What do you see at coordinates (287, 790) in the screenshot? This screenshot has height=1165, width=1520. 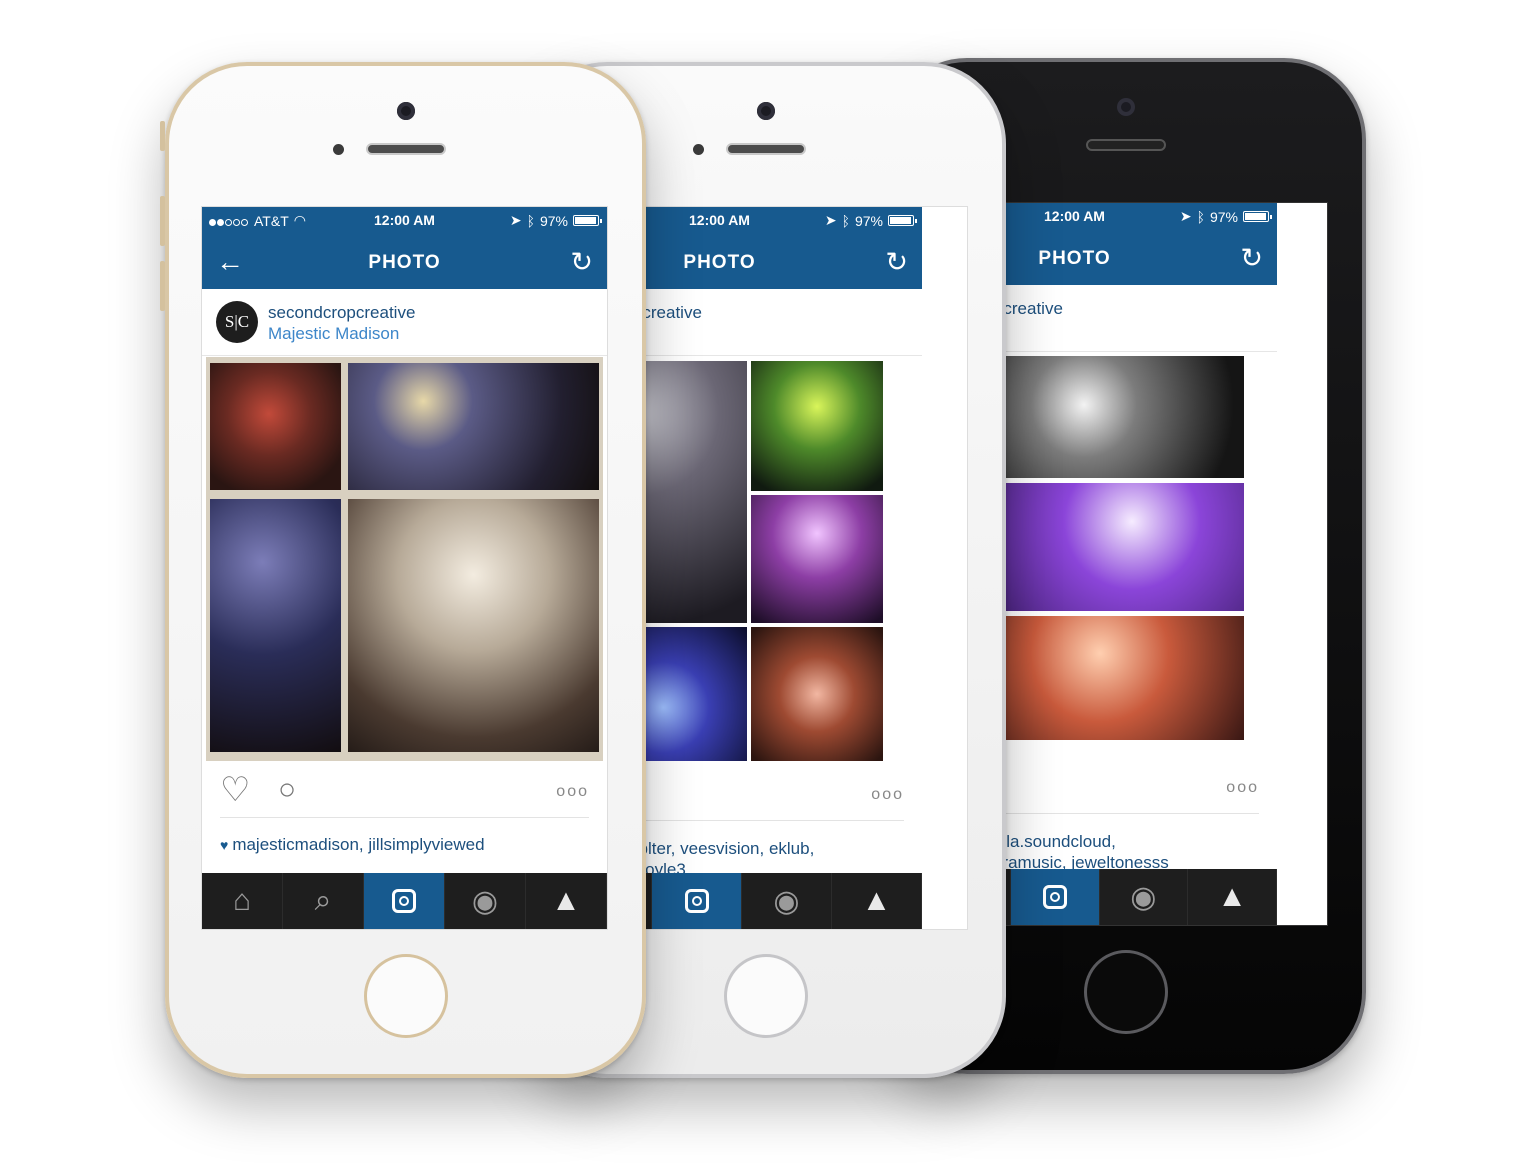 I see `comment-icon: ○` at bounding box center [287, 790].